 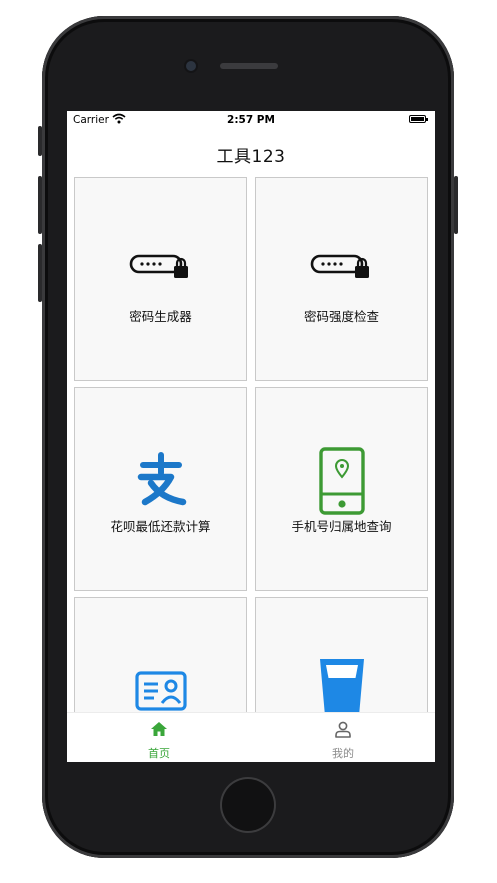 I want to click on volume-down-button, so click(x=40, y=273).